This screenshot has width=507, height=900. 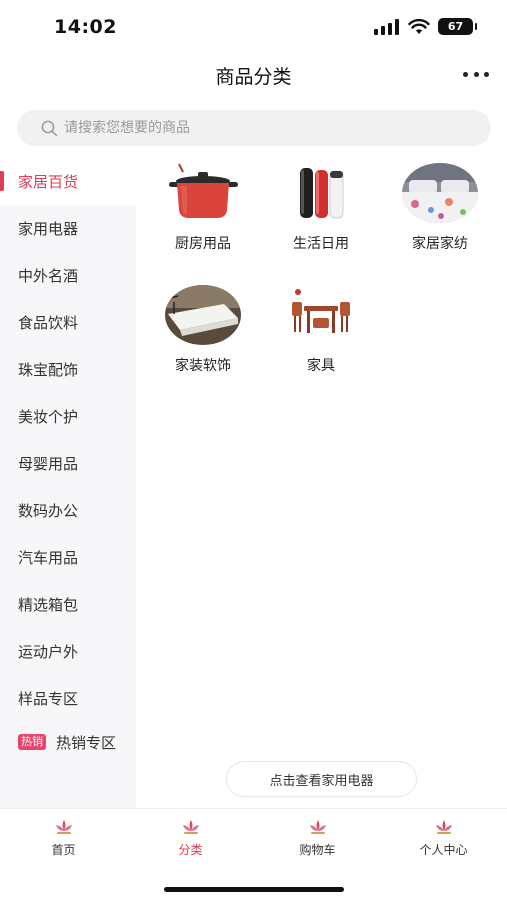 I want to click on sidebar-item-label: 食品饮料, so click(x=48, y=323).